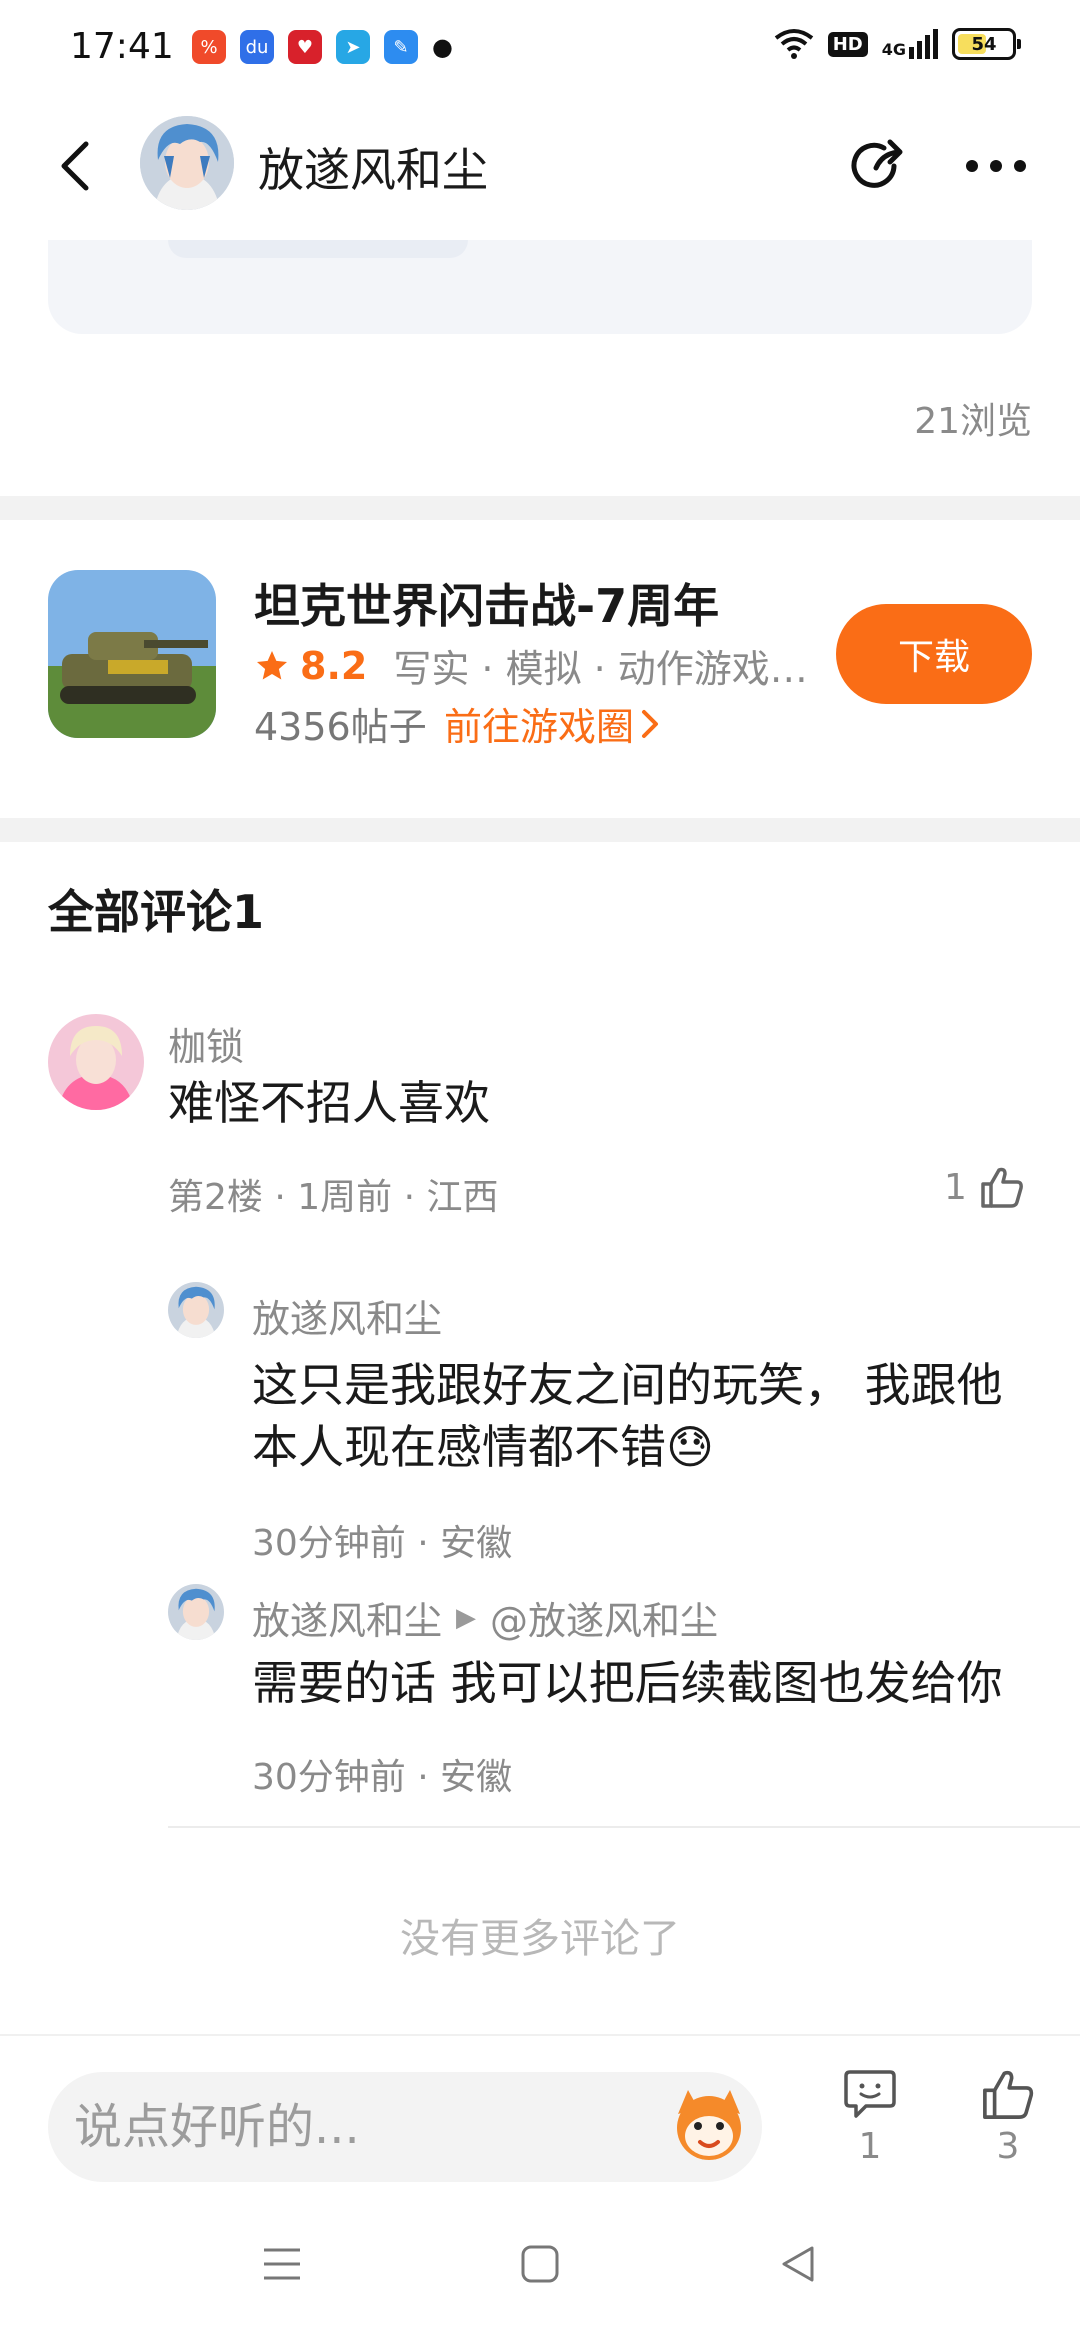  What do you see at coordinates (627, 1683) in the screenshot?
I see `reply-text: 需要的话 我可以把后续截图也发给你` at bounding box center [627, 1683].